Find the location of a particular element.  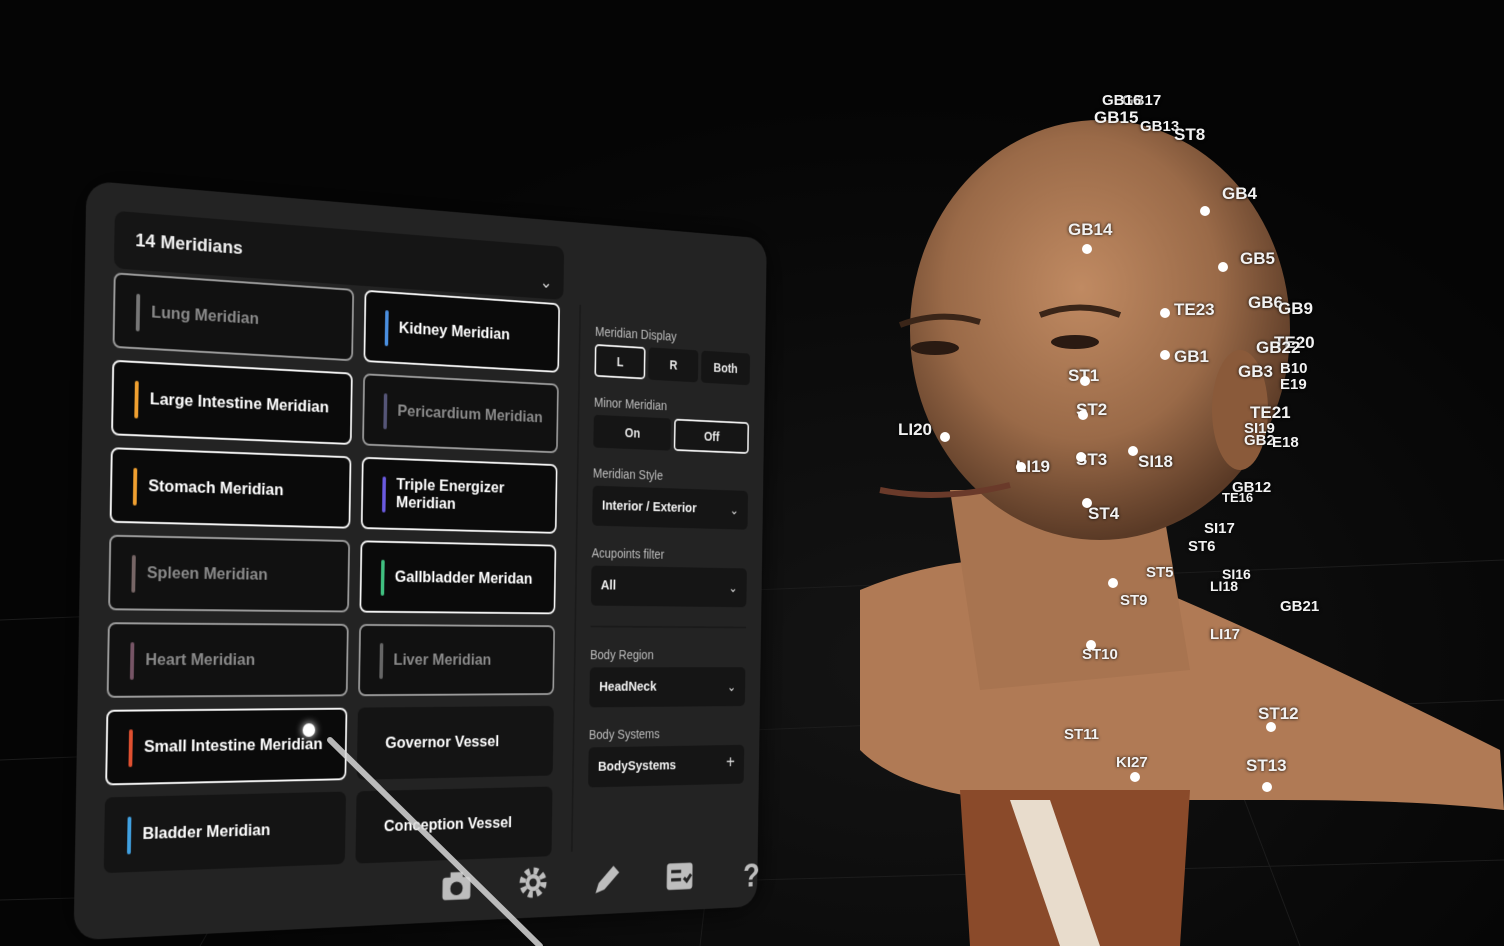

checklist-icon is located at coordinates (679, 876).